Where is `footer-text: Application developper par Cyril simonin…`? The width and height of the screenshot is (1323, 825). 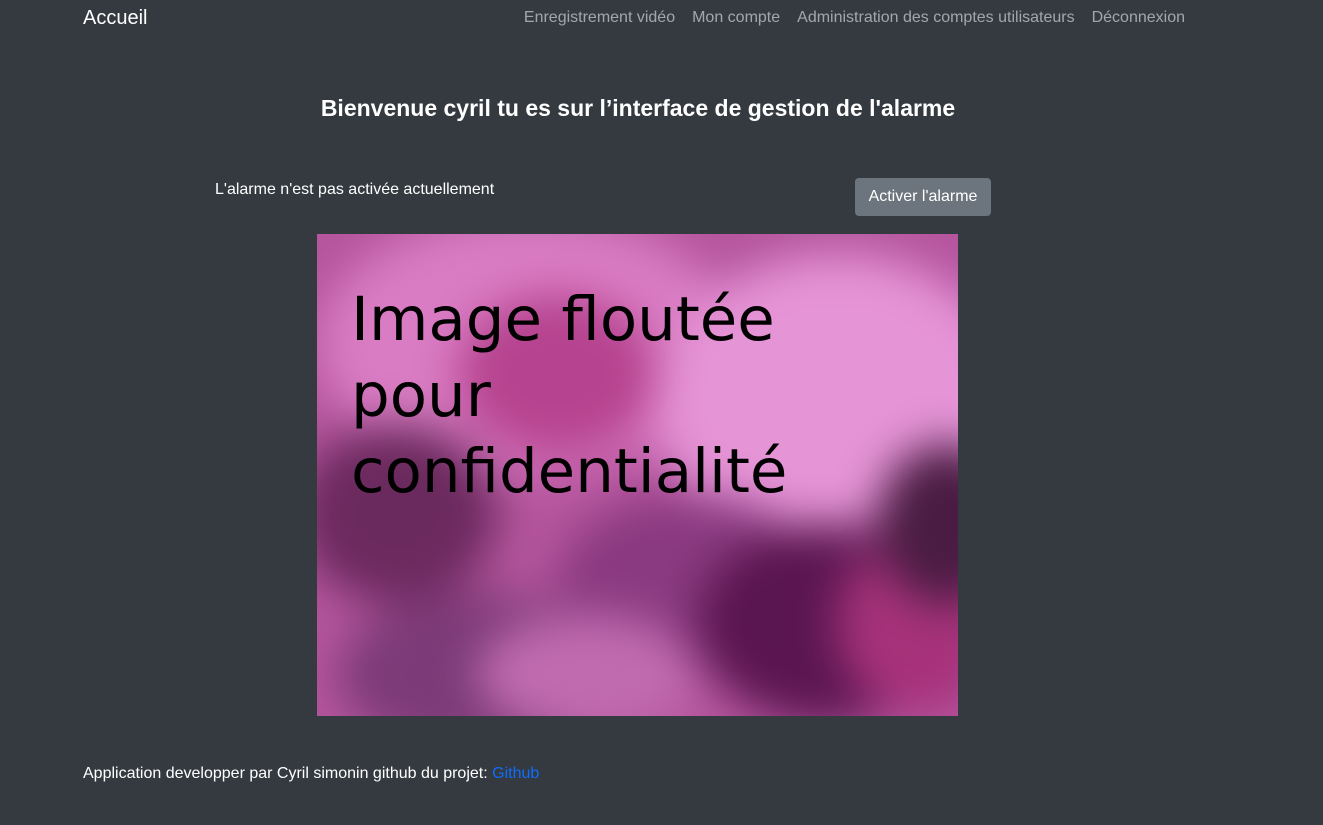 footer-text: Application developper par Cyril simonin… is located at coordinates (288, 773).